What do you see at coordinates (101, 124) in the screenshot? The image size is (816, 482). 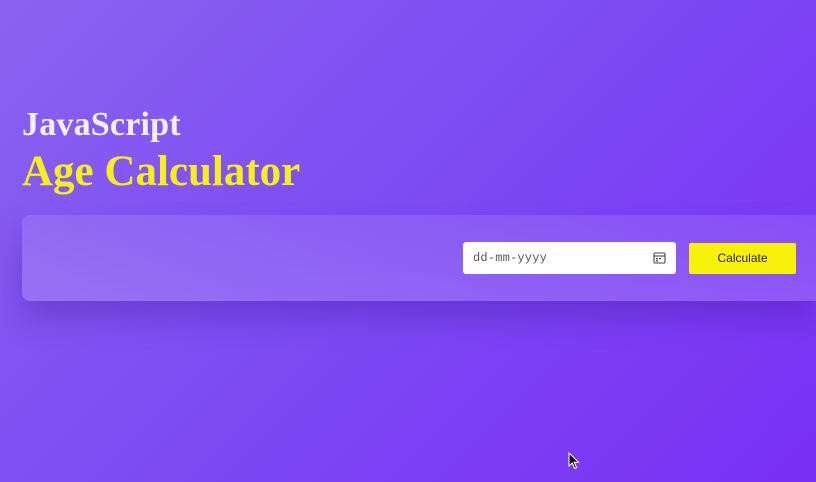 I see `title-line-javascript: JavaScript` at bounding box center [101, 124].